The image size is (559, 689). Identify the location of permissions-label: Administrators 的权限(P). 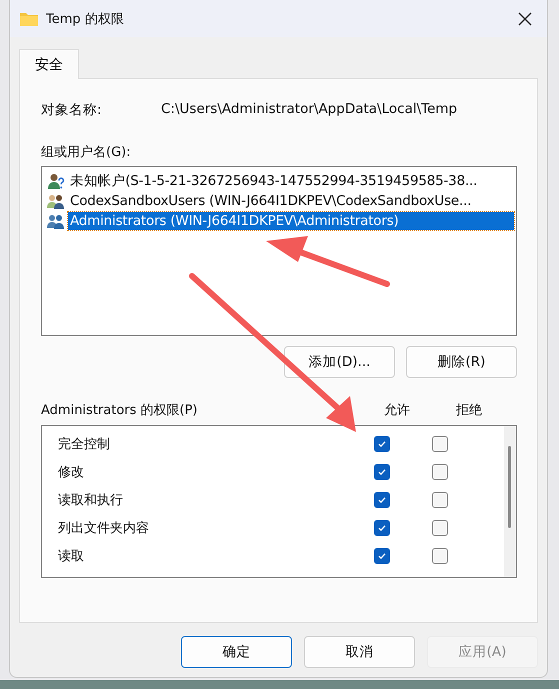
(120, 410).